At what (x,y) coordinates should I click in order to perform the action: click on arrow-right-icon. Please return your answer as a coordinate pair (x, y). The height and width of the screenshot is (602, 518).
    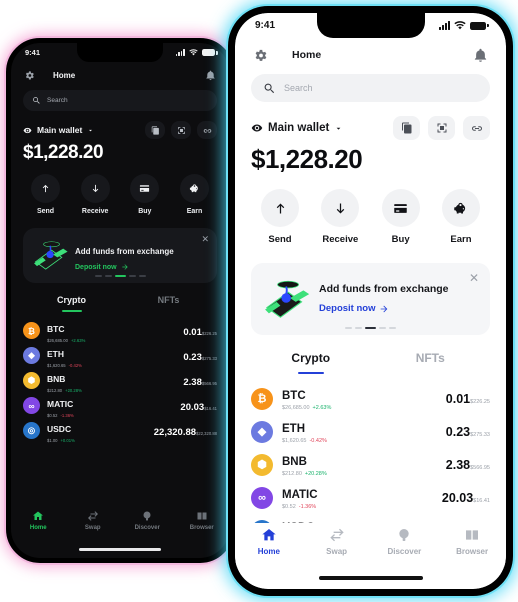
    Looking at the image, I should click on (384, 308).